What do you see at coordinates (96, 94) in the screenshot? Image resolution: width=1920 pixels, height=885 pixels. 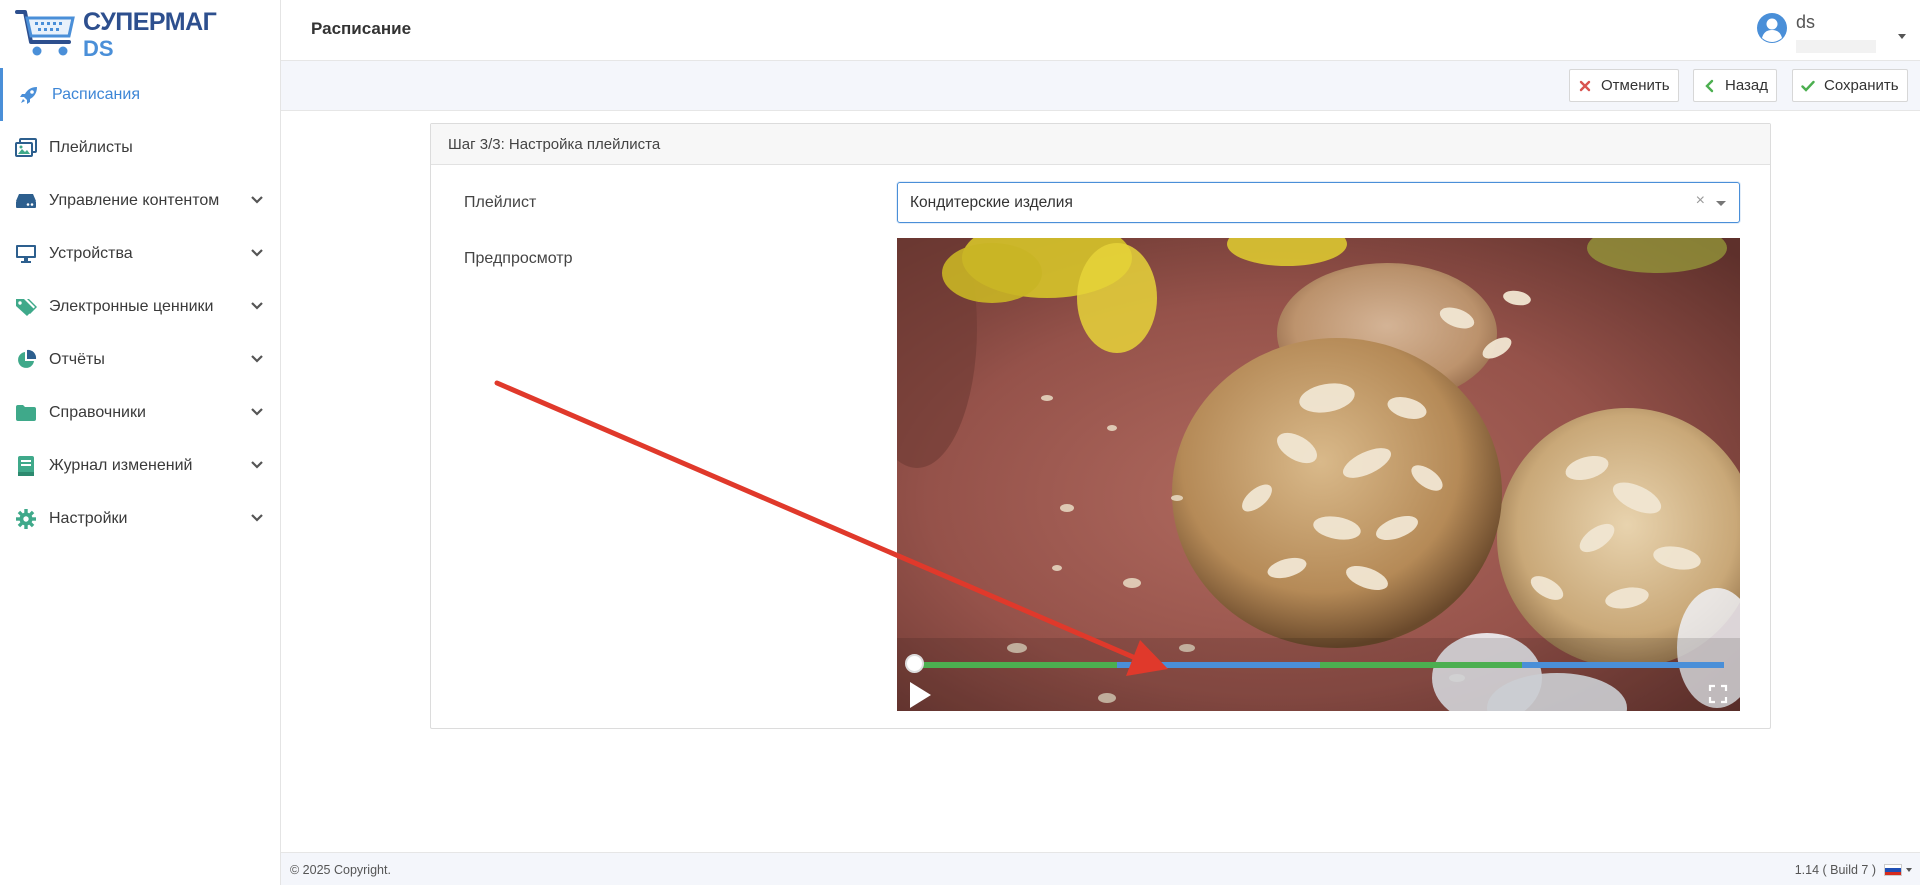 I see `sidebar-item-label: Расписания` at bounding box center [96, 94].